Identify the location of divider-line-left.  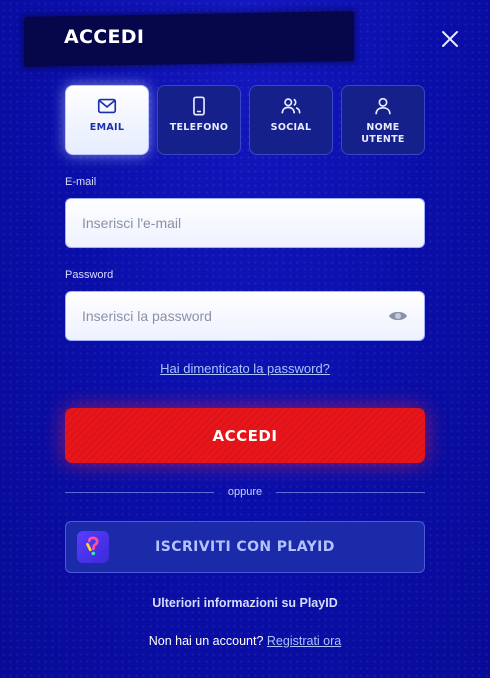
(139, 492).